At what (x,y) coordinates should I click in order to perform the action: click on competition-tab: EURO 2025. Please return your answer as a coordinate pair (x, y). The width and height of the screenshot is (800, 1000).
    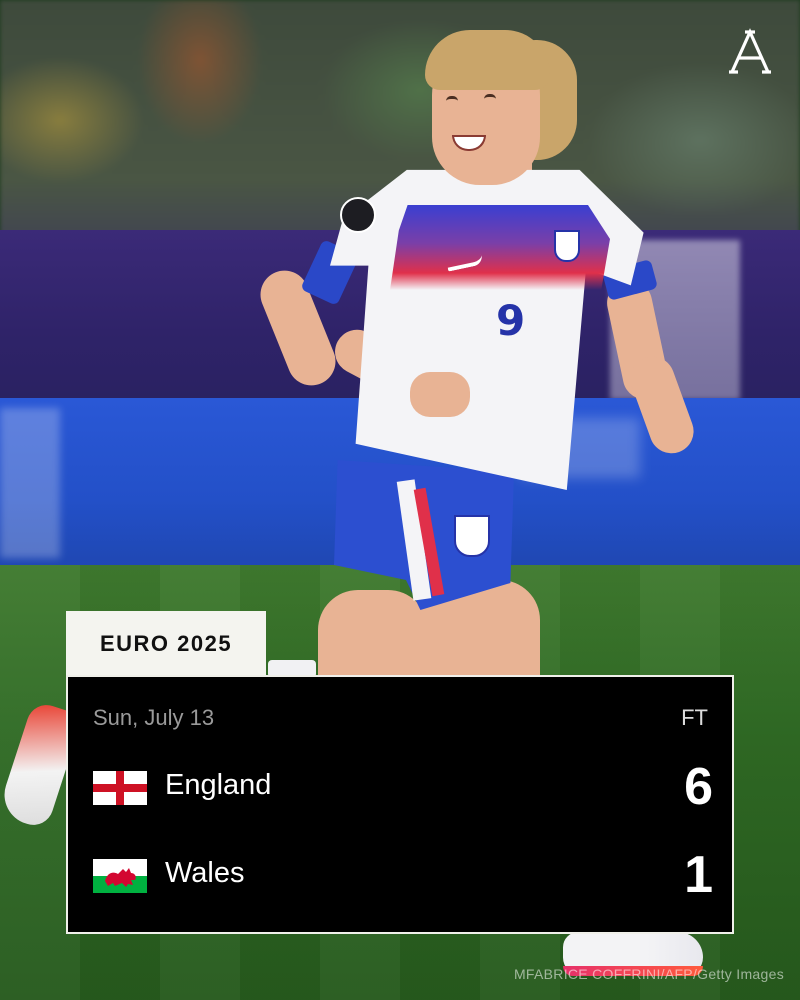
    Looking at the image, I should click on (166, 644).